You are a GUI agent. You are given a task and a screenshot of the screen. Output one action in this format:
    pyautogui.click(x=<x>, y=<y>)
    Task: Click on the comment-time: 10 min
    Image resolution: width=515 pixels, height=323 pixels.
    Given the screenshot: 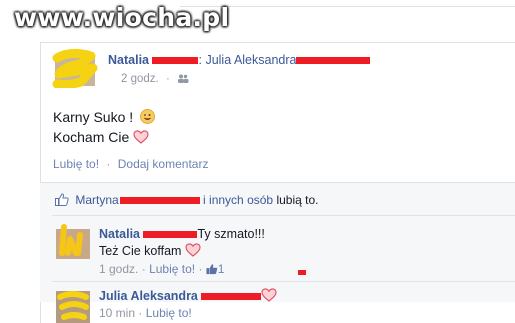 What is the action you would take?
    pyautogui.click(x=117, y=313)
    